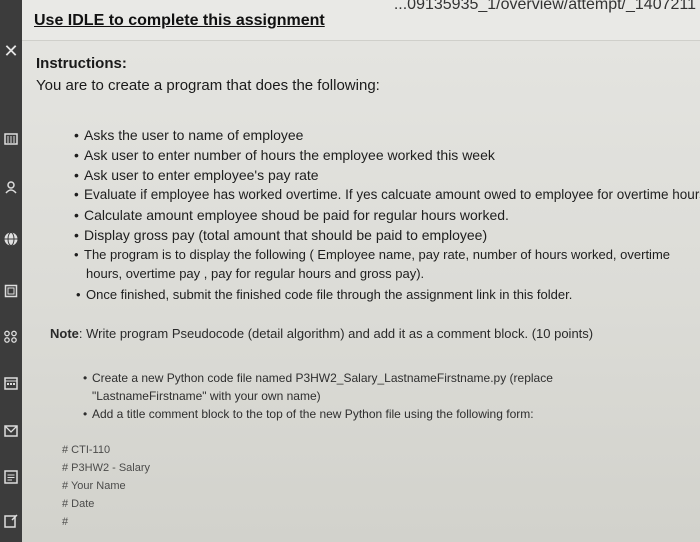 The width and height of the screenshot is (700, 542). I want to click on comment-line: # CTI-110, so click(86, 450).